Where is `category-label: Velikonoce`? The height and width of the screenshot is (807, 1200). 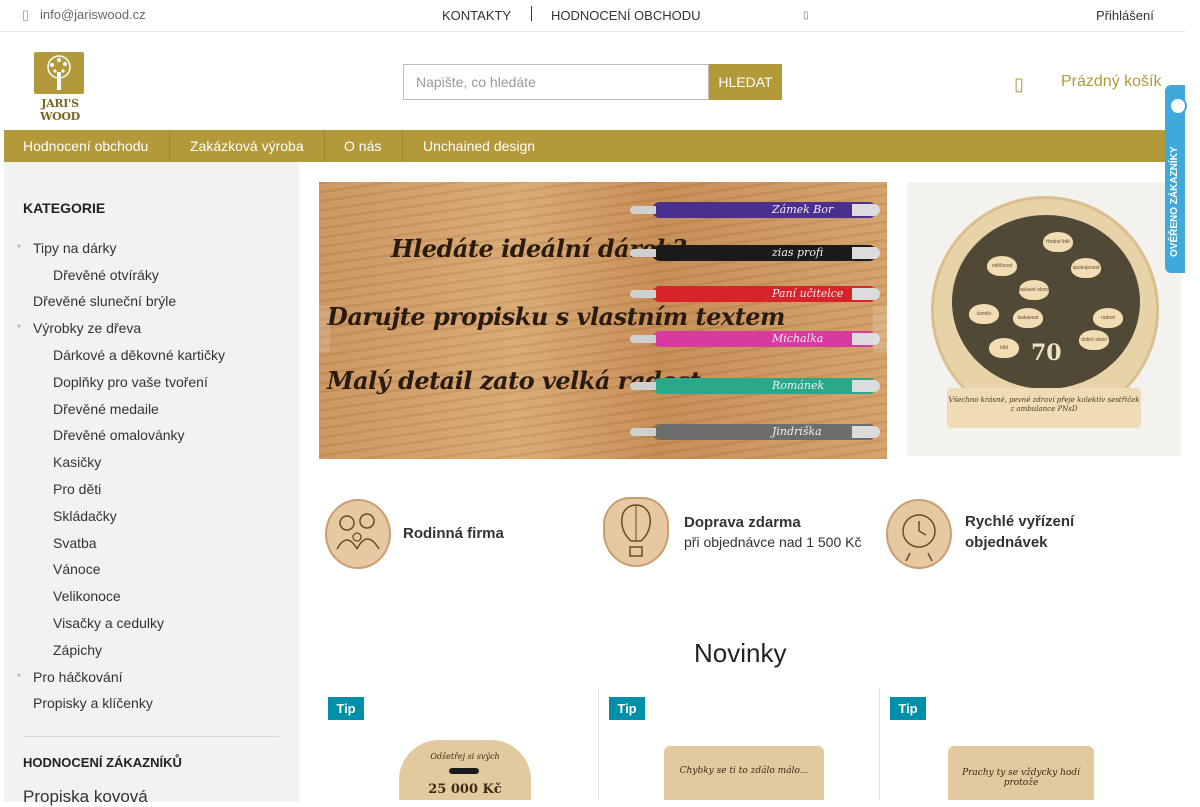 category-label: Velikonoce is located at coordinates (87, 596).